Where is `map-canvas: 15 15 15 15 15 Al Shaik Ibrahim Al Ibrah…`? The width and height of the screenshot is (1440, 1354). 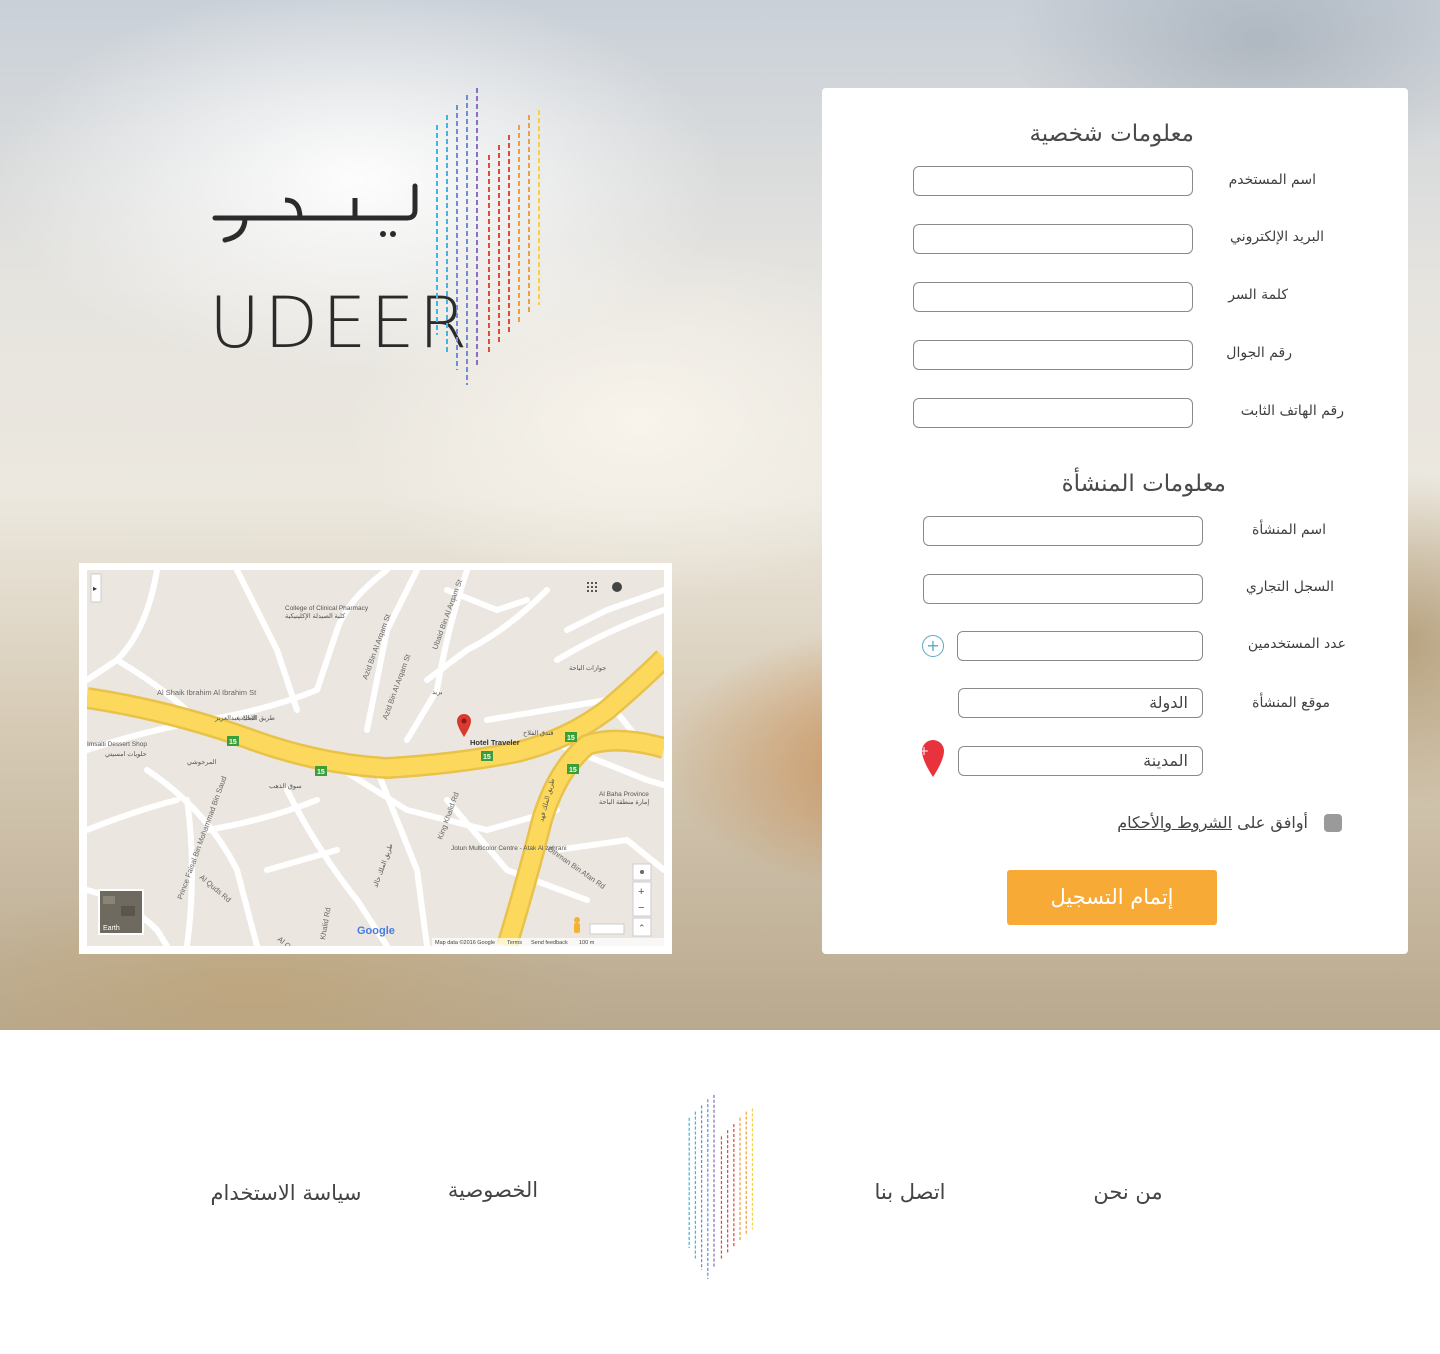
map-canvas: 15 15 15 15 15 Al Shaik Ibrahim Al Ibrah… is located at coordinates (375, 758).